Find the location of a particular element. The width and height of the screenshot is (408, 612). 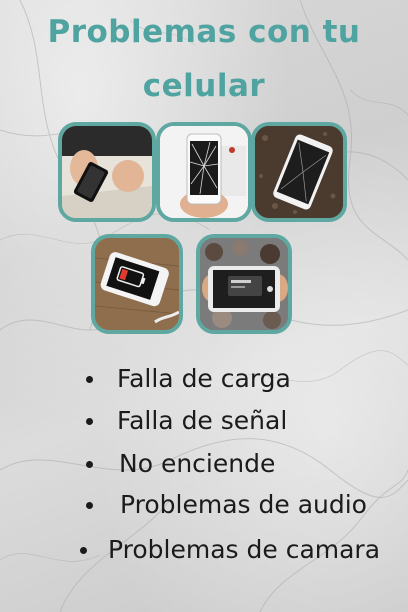

camera-app-photo is located at coordinates (244, 284).